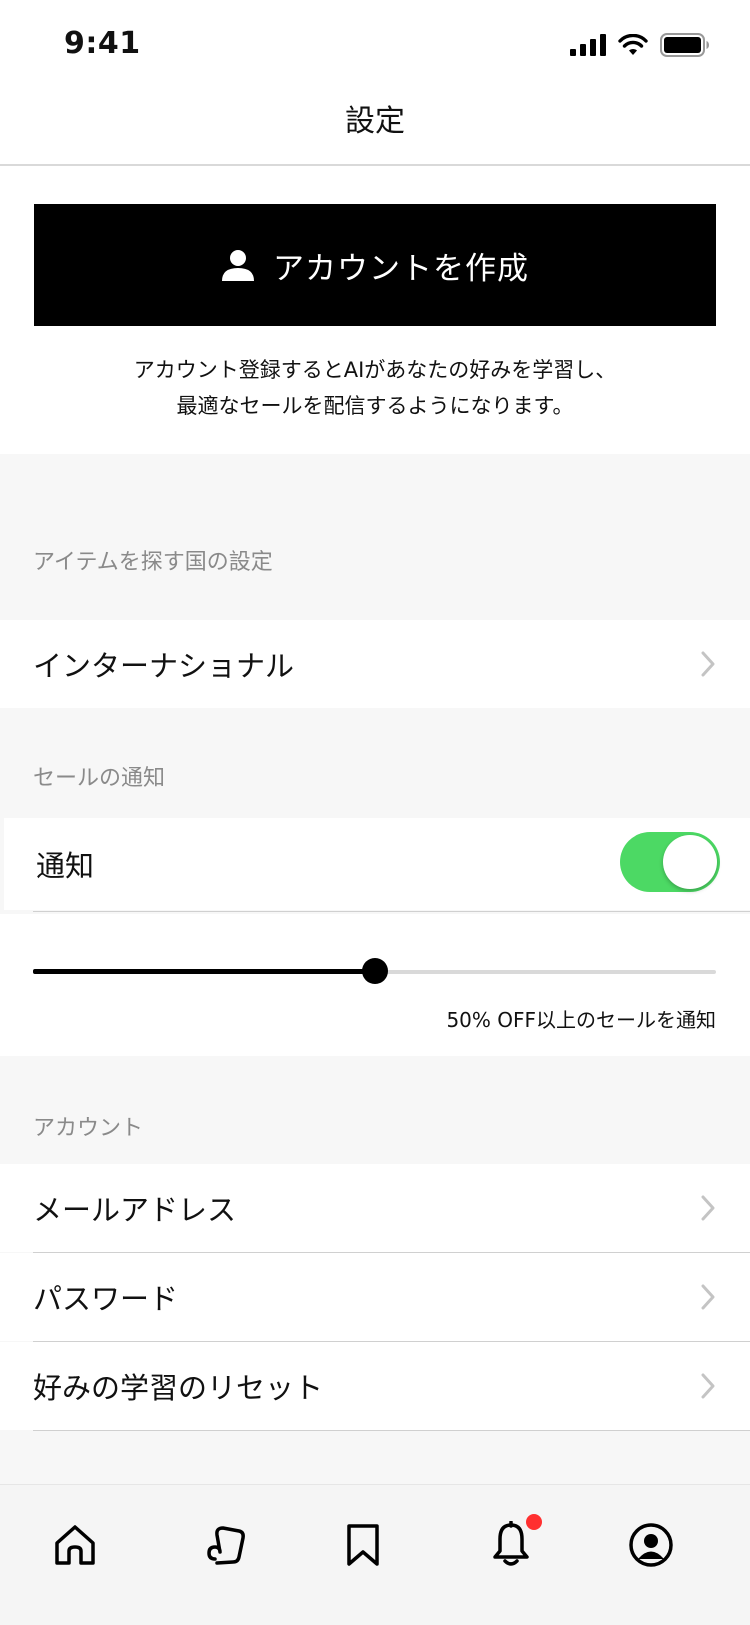 The height and width of the screenshot is (1625, 750). I want to click on bell-icon, so click(511, 1543).